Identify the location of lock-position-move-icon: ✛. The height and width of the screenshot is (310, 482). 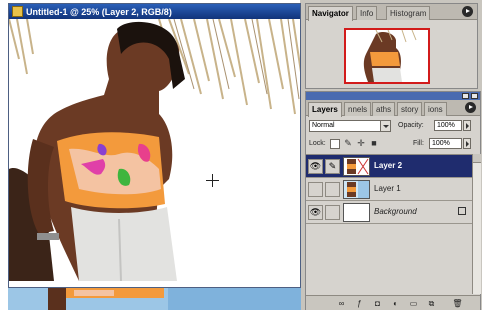
(361, 143).